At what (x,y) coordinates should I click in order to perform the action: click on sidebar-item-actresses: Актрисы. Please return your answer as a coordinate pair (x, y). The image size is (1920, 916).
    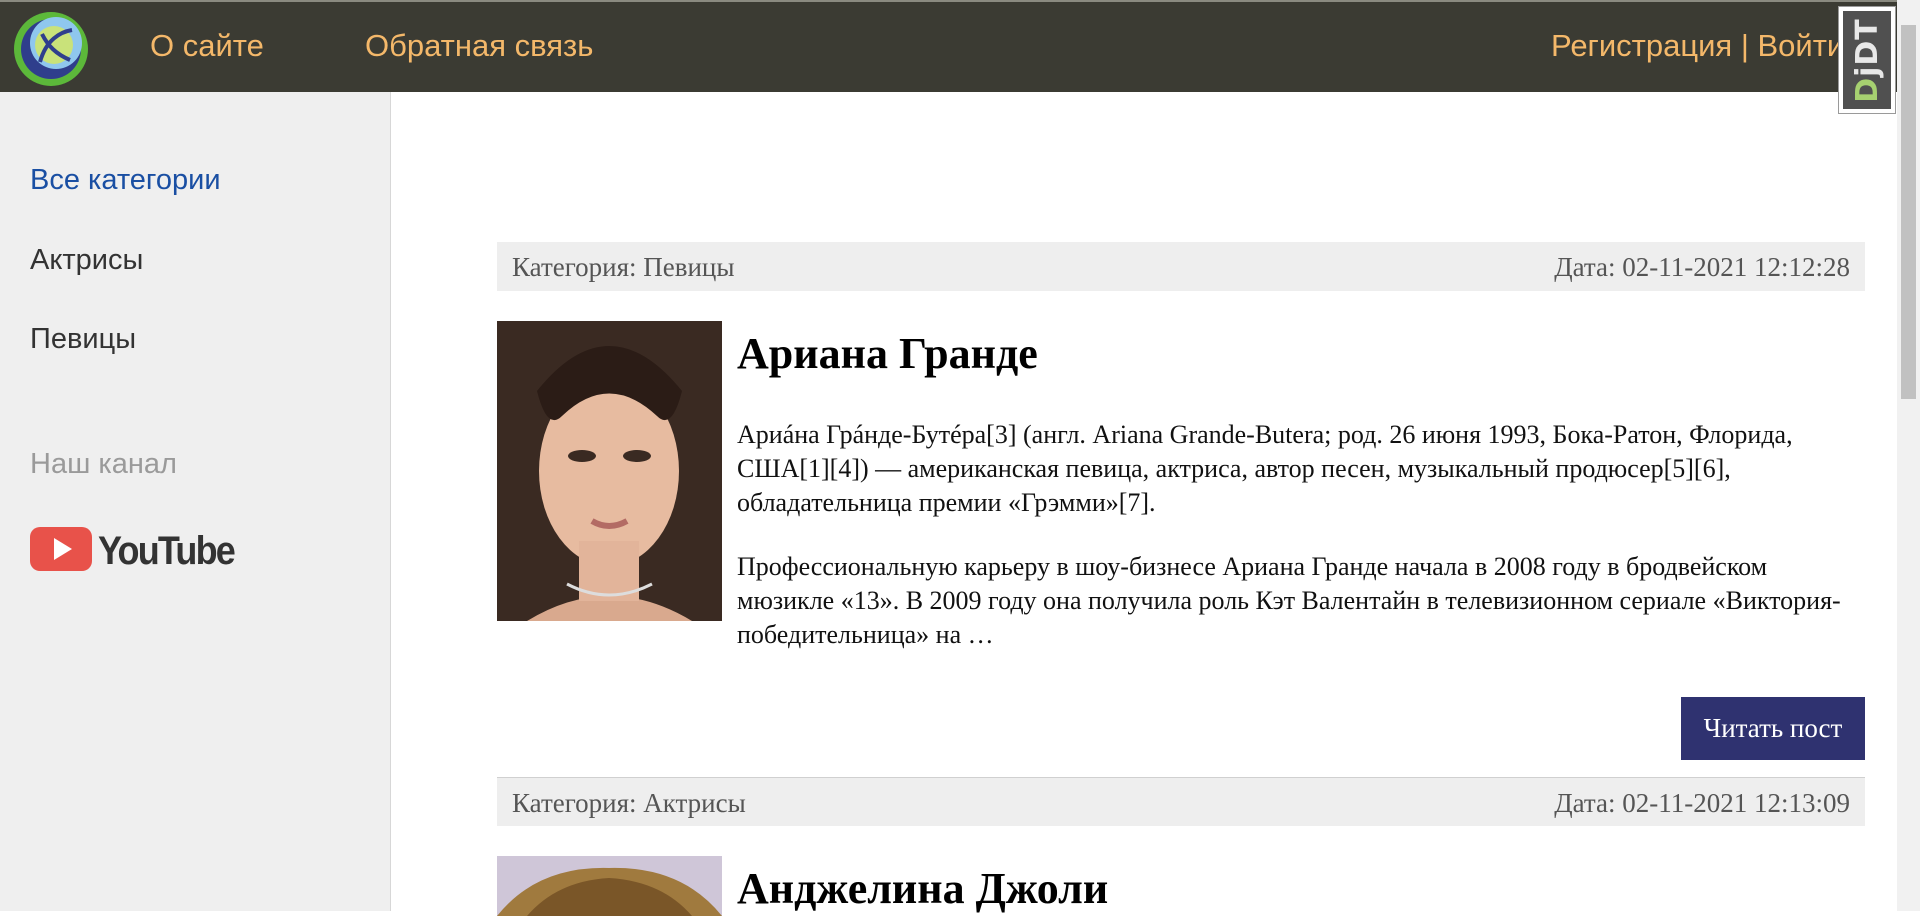
    Looking at the image, I should click on (86, 260).